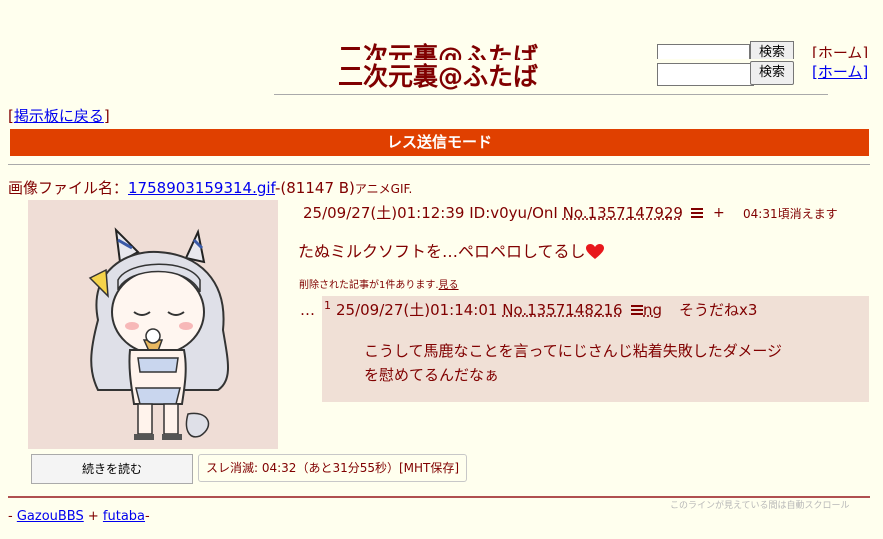 The height and width of the screenshot is (539, 883). Describe the element at coordinates (315, 188) in the screenshot. I see `file-size: -(81147 B)` at that location.